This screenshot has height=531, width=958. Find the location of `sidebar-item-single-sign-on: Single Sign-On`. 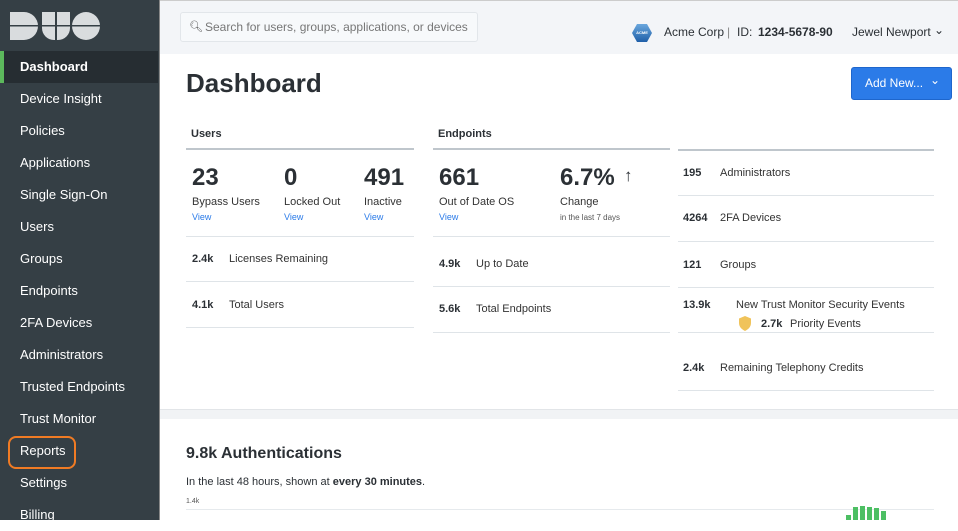

sidebar-item-single-sign-on: Single Sign-On is located at coordinates (79, 195).